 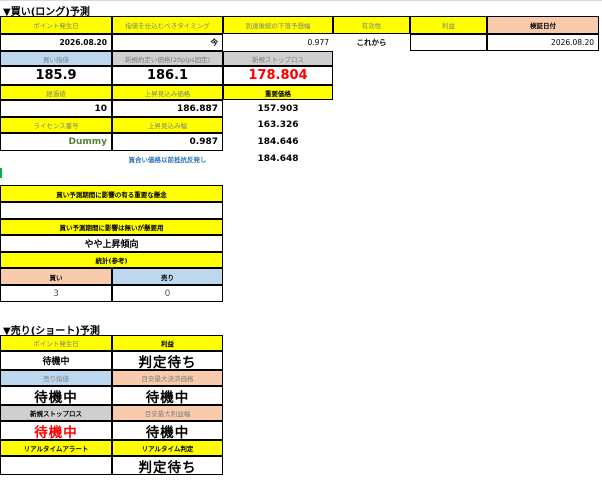 What do you see at coordinates (278, 75) in the screenshot?
I see `long-new-stop: 178.804` at bounding box center [278, 75].